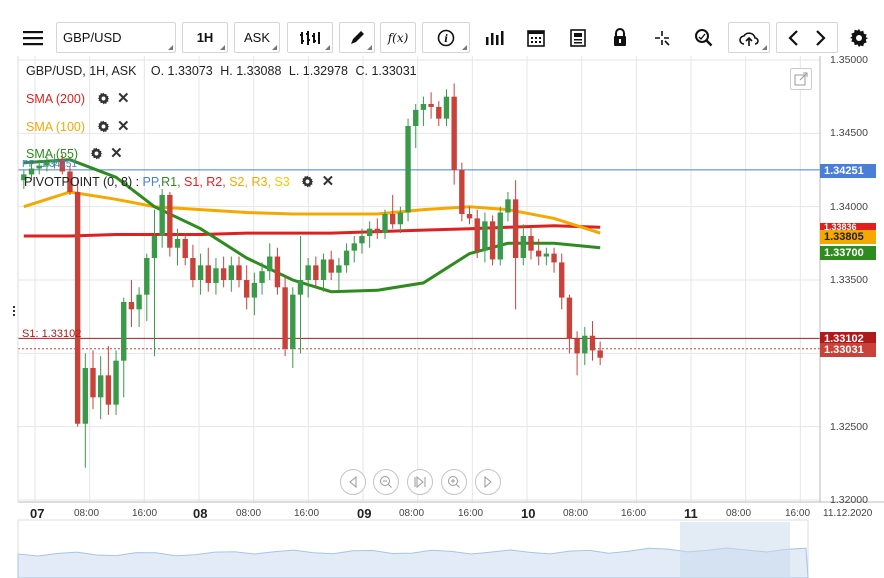 The width and height of the screenshot is (884, 578). What do you see at coordinates (55, 99) in the screenshot?
I see `sma-200-label: SMA (200)` at bounding box center [55, 99].